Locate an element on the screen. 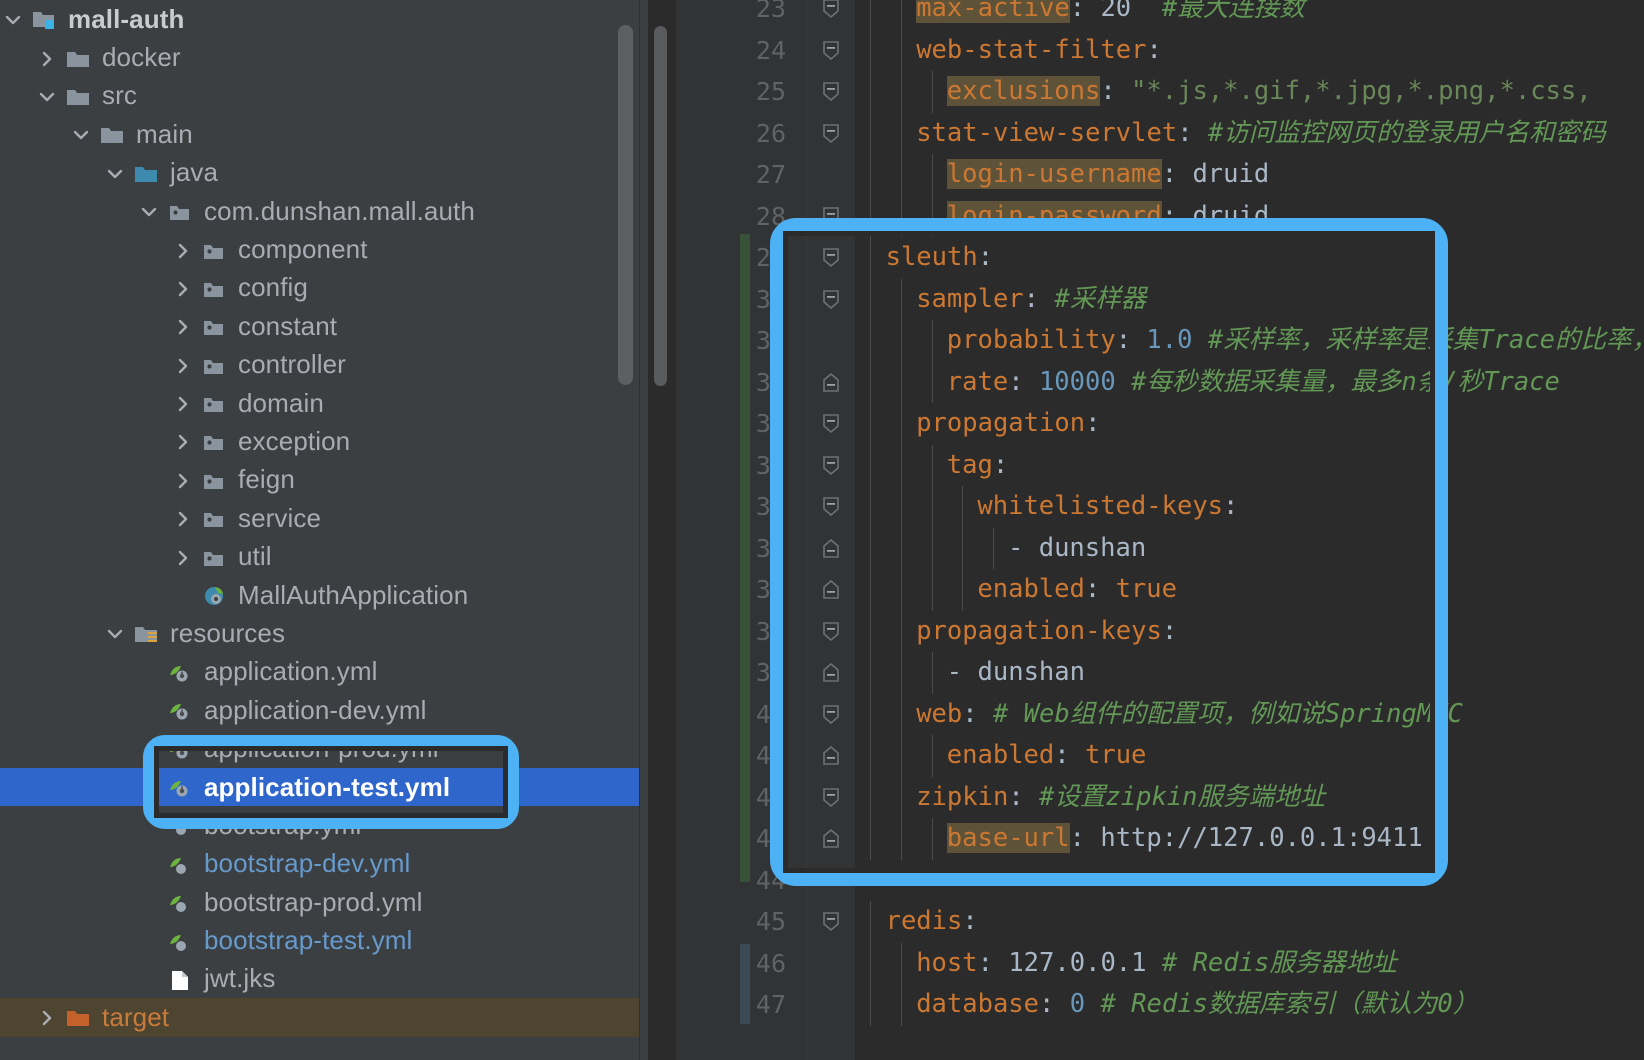 Image resolution: width=1644 pixels, height=1060 pixels. tree-item: constant is located at coordinates (320, 326).